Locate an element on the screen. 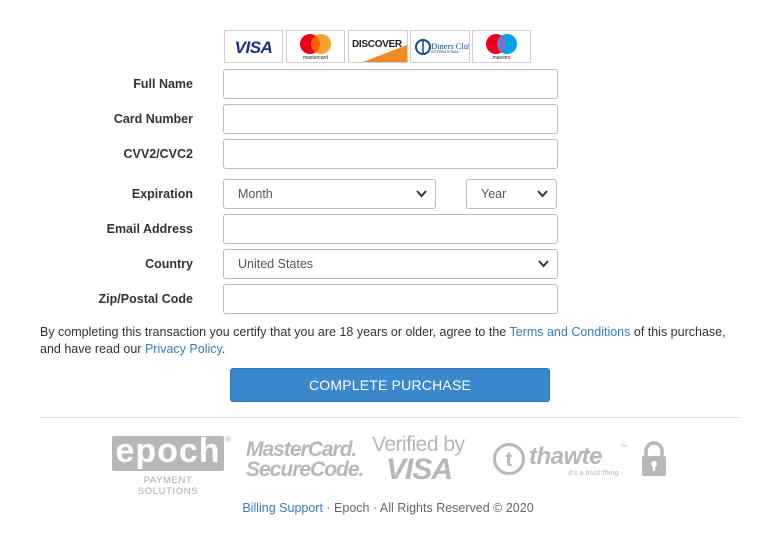  country-value: United States is located at coordinates (276, 264).